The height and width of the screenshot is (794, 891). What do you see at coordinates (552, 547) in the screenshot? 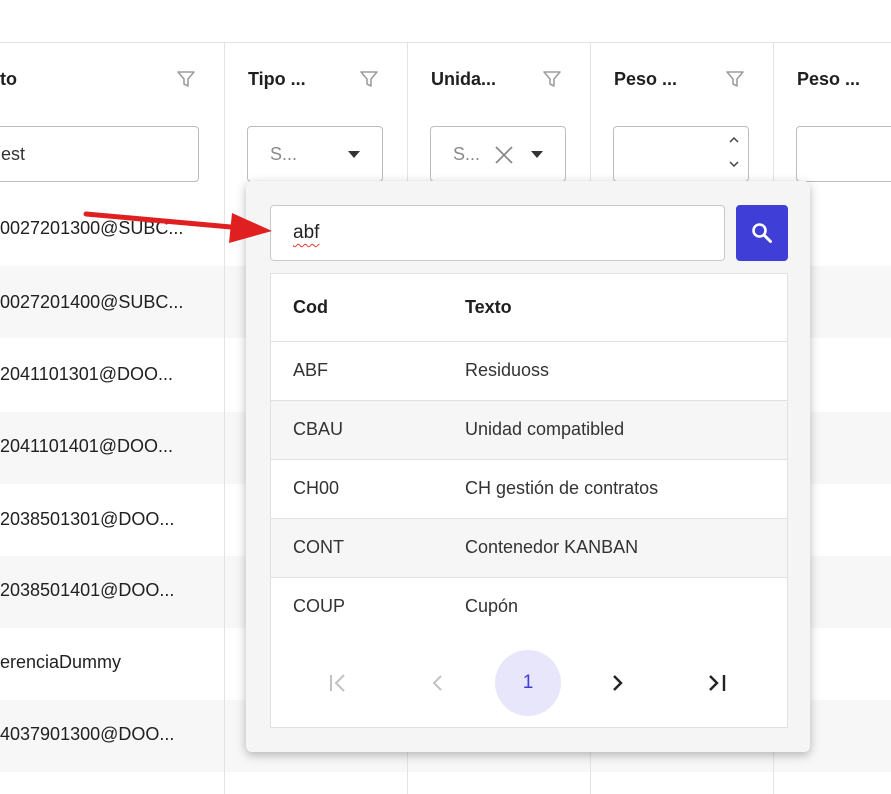
I see `result-text: Contenedor KANBAN` at bounding box center [552, 547].